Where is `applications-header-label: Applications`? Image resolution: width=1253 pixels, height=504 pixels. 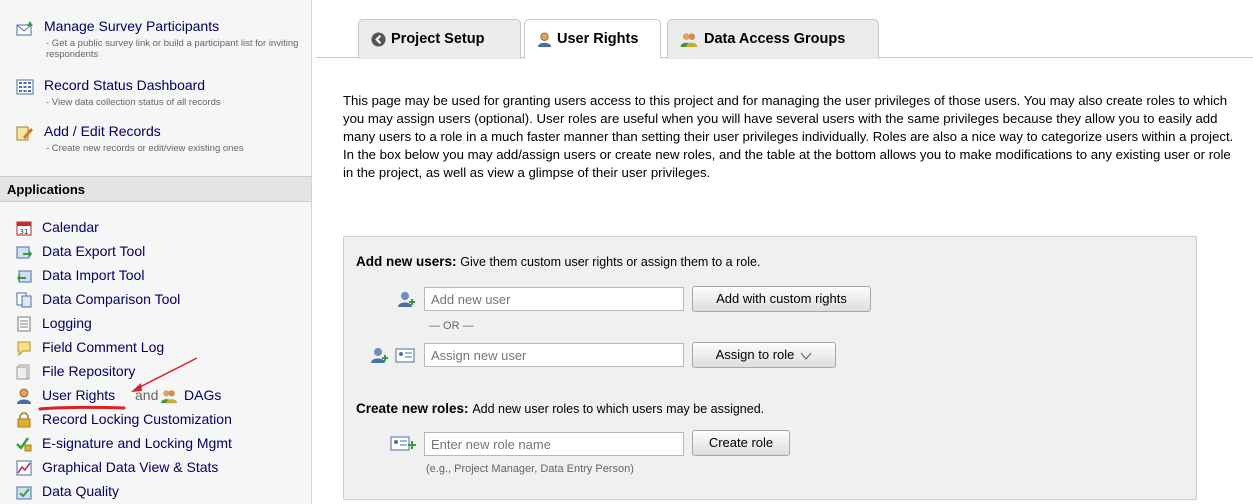
applications-header-label: Applications is located at coordinates (46, 189).